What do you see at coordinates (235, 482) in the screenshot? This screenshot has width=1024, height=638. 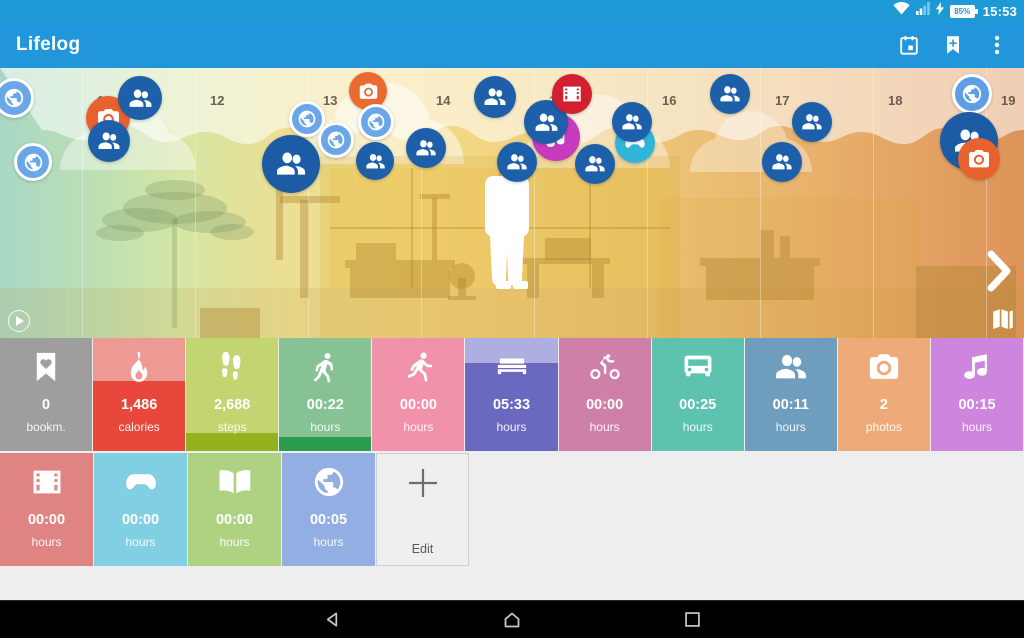 I see `book-icon` at bounding box center [235, 482].